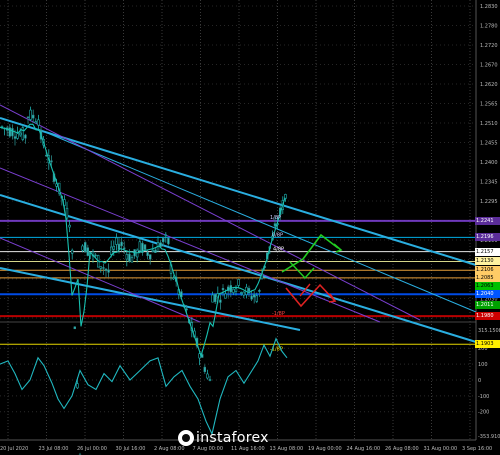  I want to click on indicator-tick-label: -200, so click(483, 413).